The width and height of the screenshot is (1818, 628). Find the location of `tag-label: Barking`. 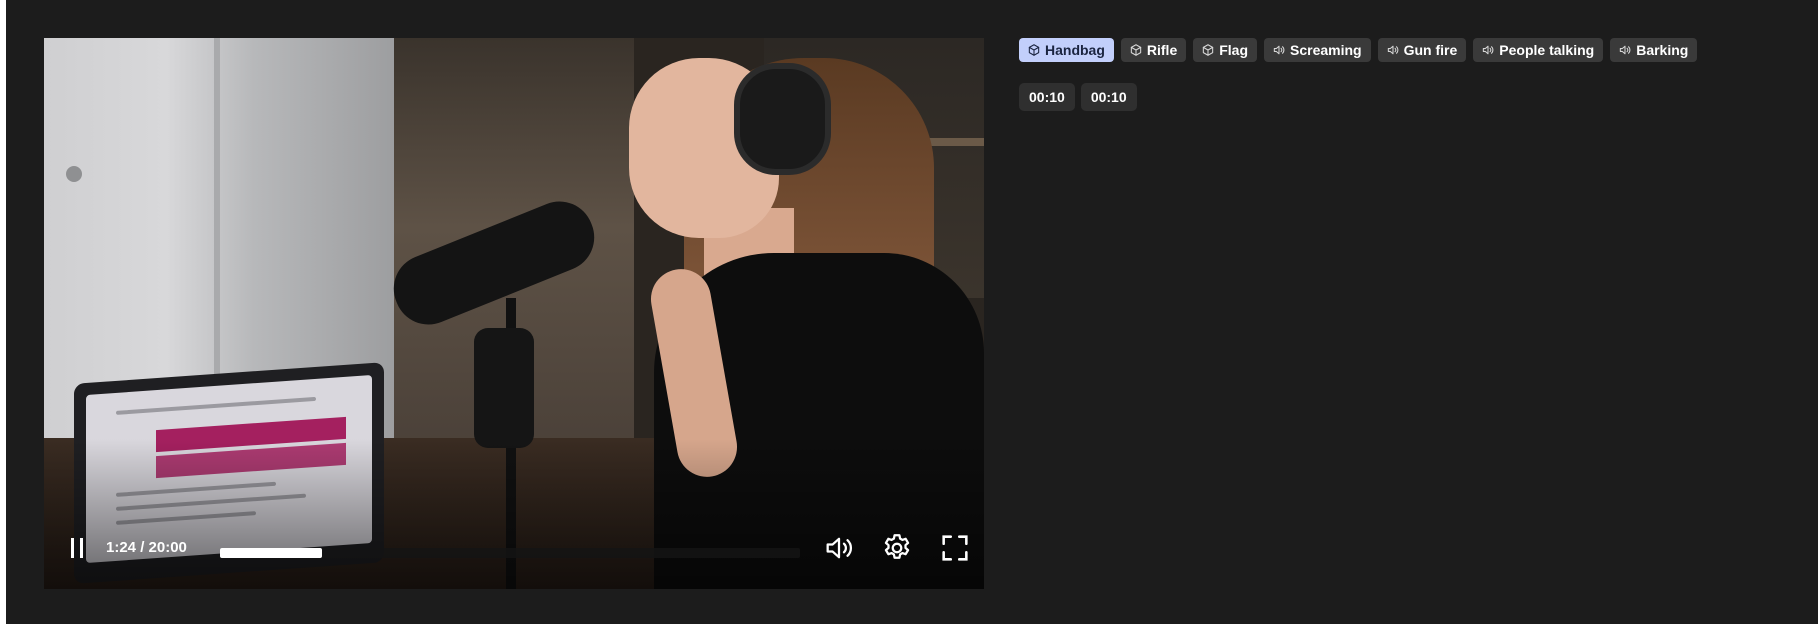

tag-label: Barking is located at coordinates (1662, 50).